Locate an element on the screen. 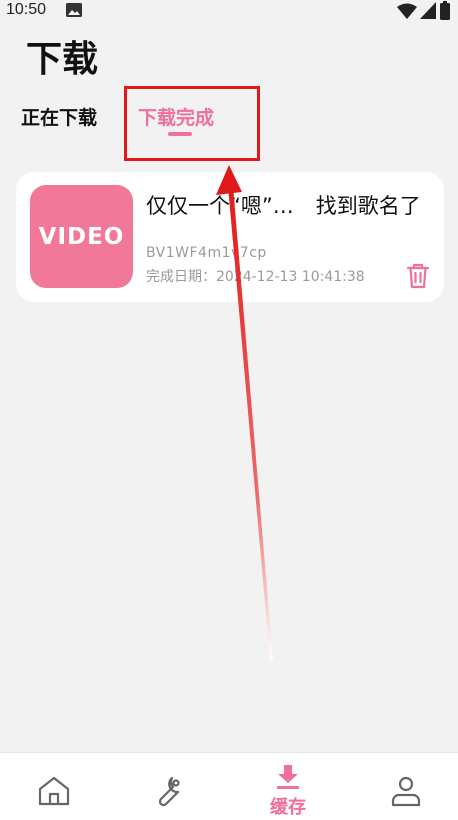  nav-tools is located at coordinates (168, 786).